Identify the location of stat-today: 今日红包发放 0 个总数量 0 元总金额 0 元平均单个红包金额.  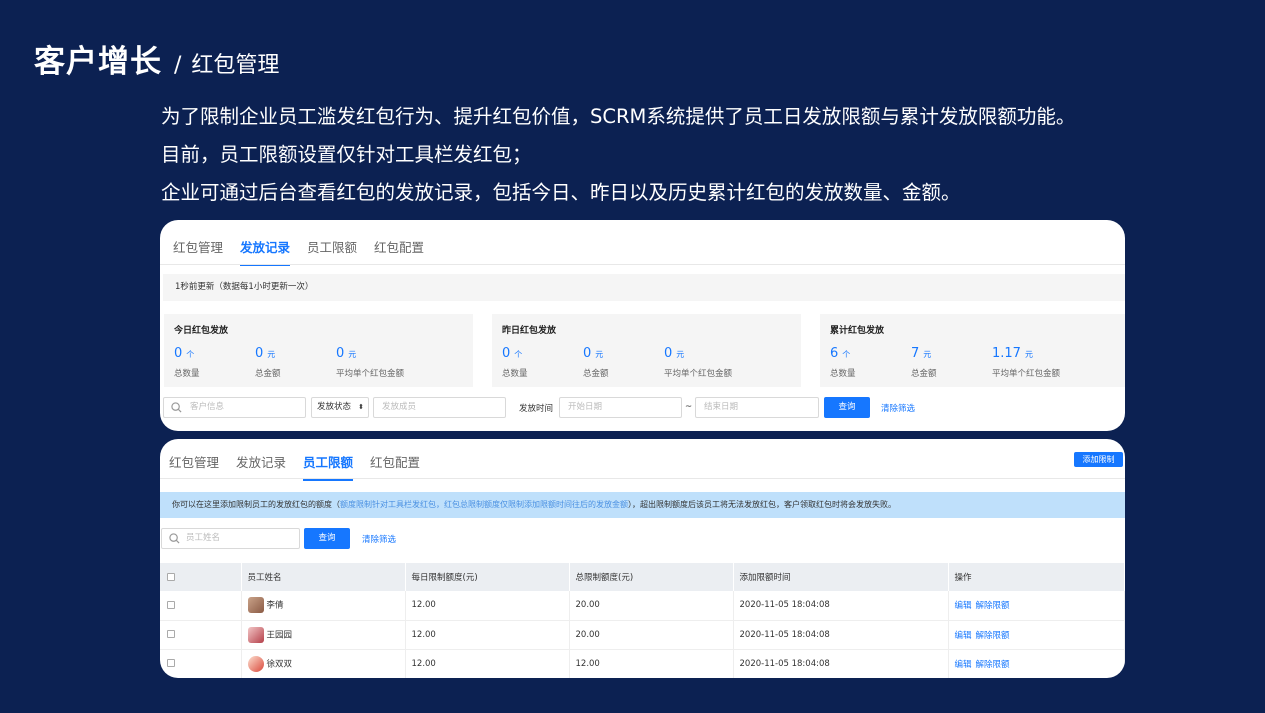
(318, 350).